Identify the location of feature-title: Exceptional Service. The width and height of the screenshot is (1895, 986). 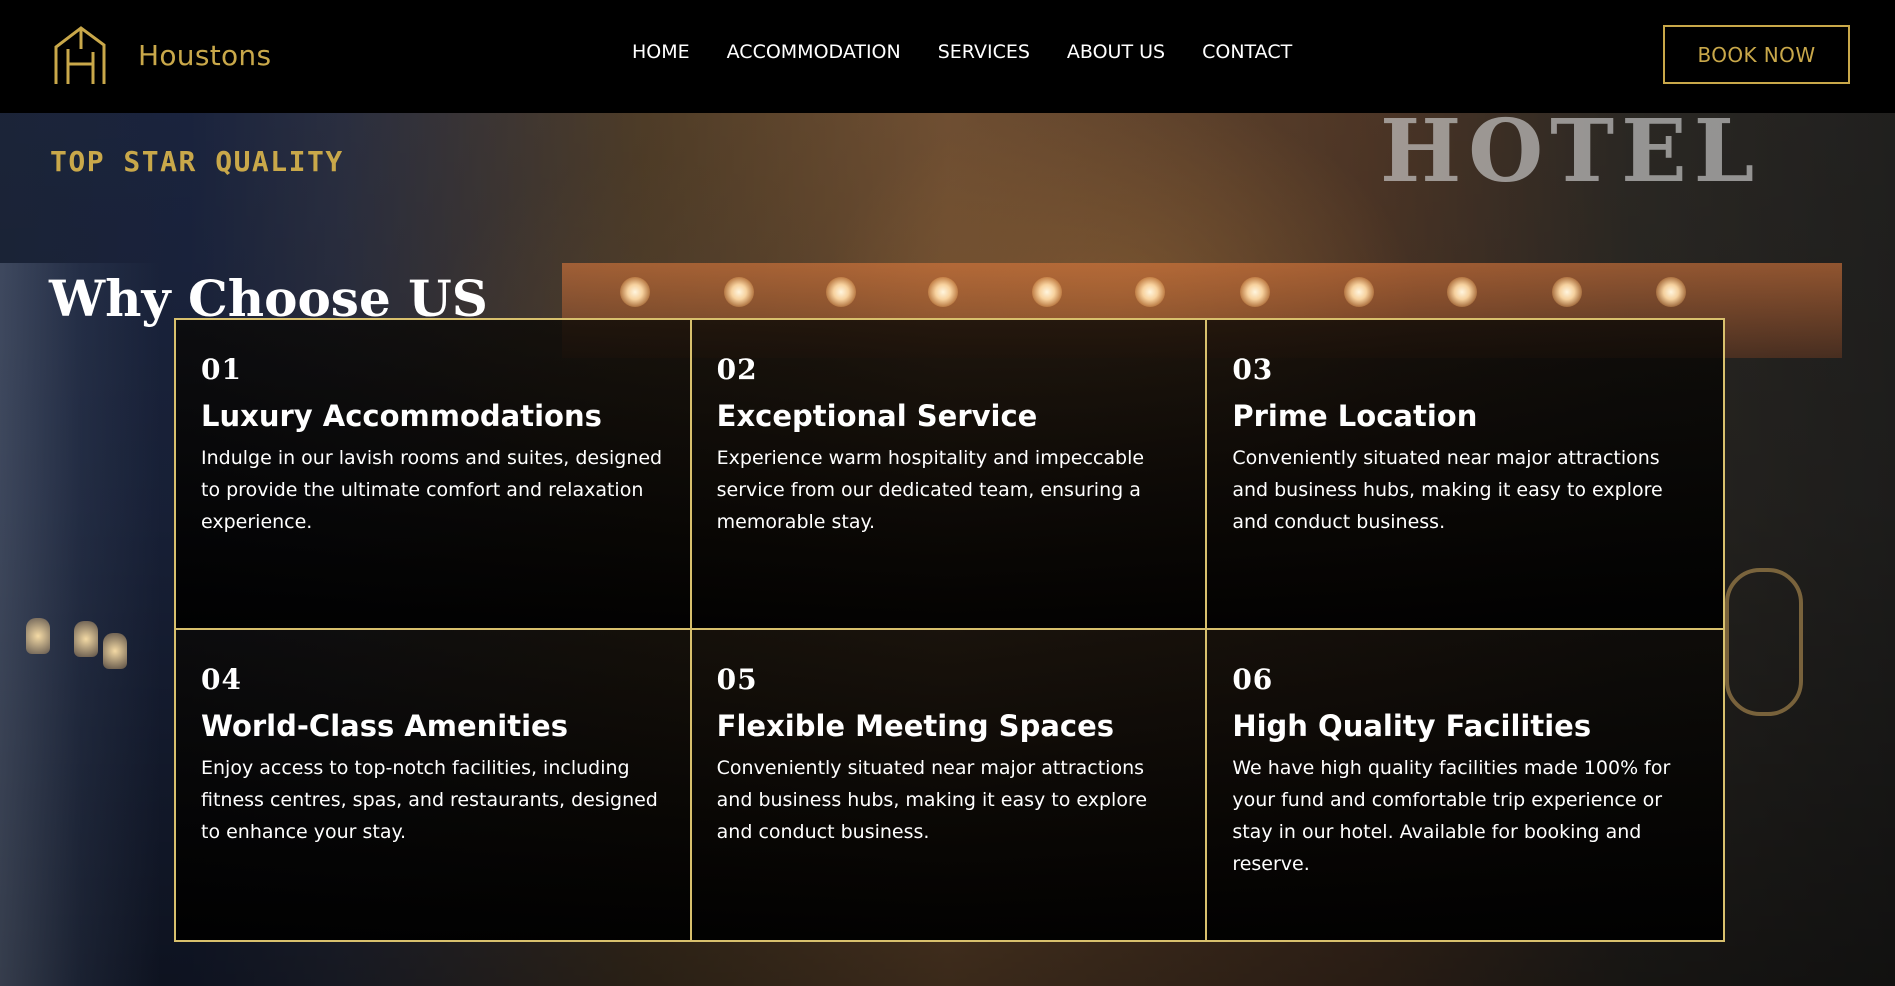
(877, 416).